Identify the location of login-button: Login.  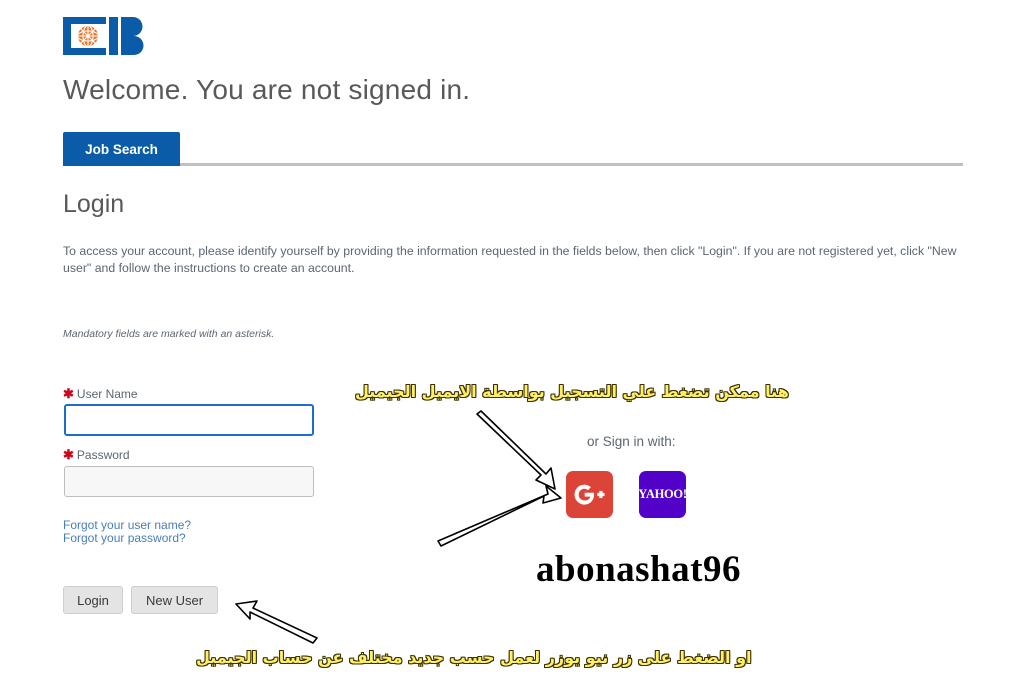
(93, 600).